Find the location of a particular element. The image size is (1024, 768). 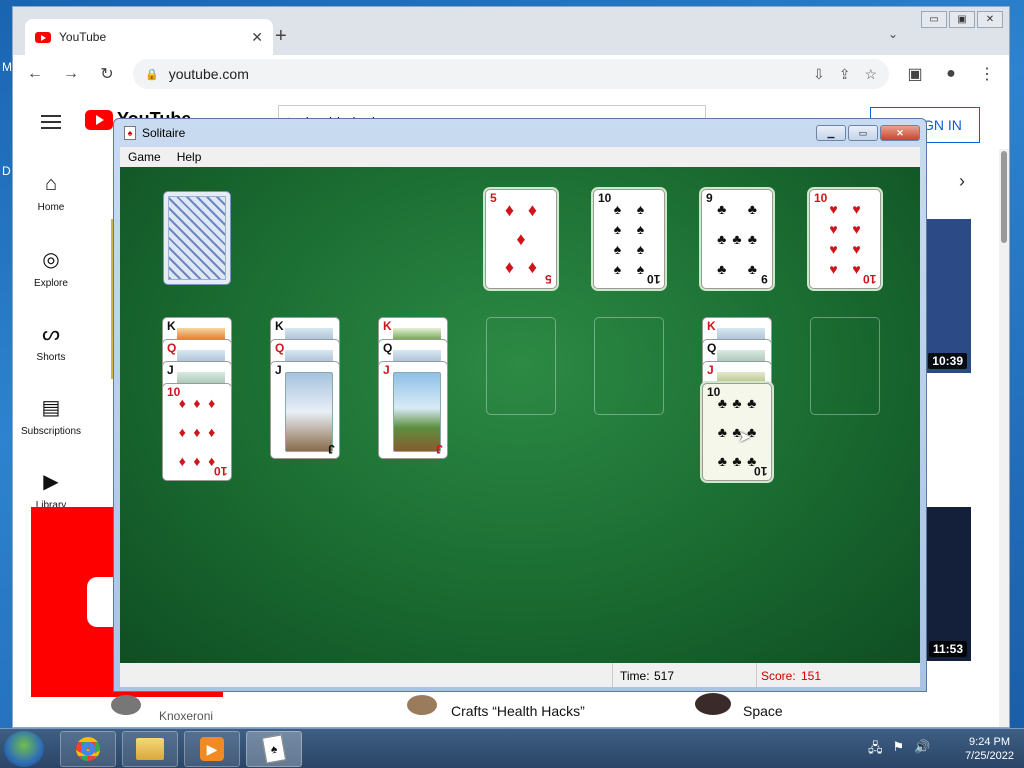

forward-icon: → is located at coordinates (71, 74).